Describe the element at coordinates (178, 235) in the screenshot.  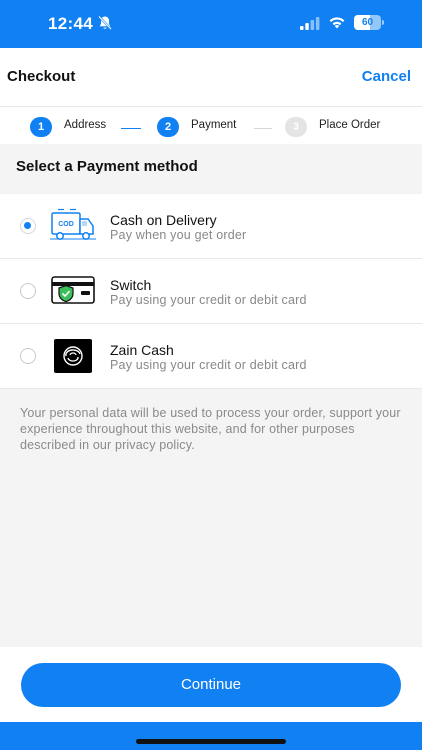
I see `payment-subtitle: Pay when you get order` at that location.